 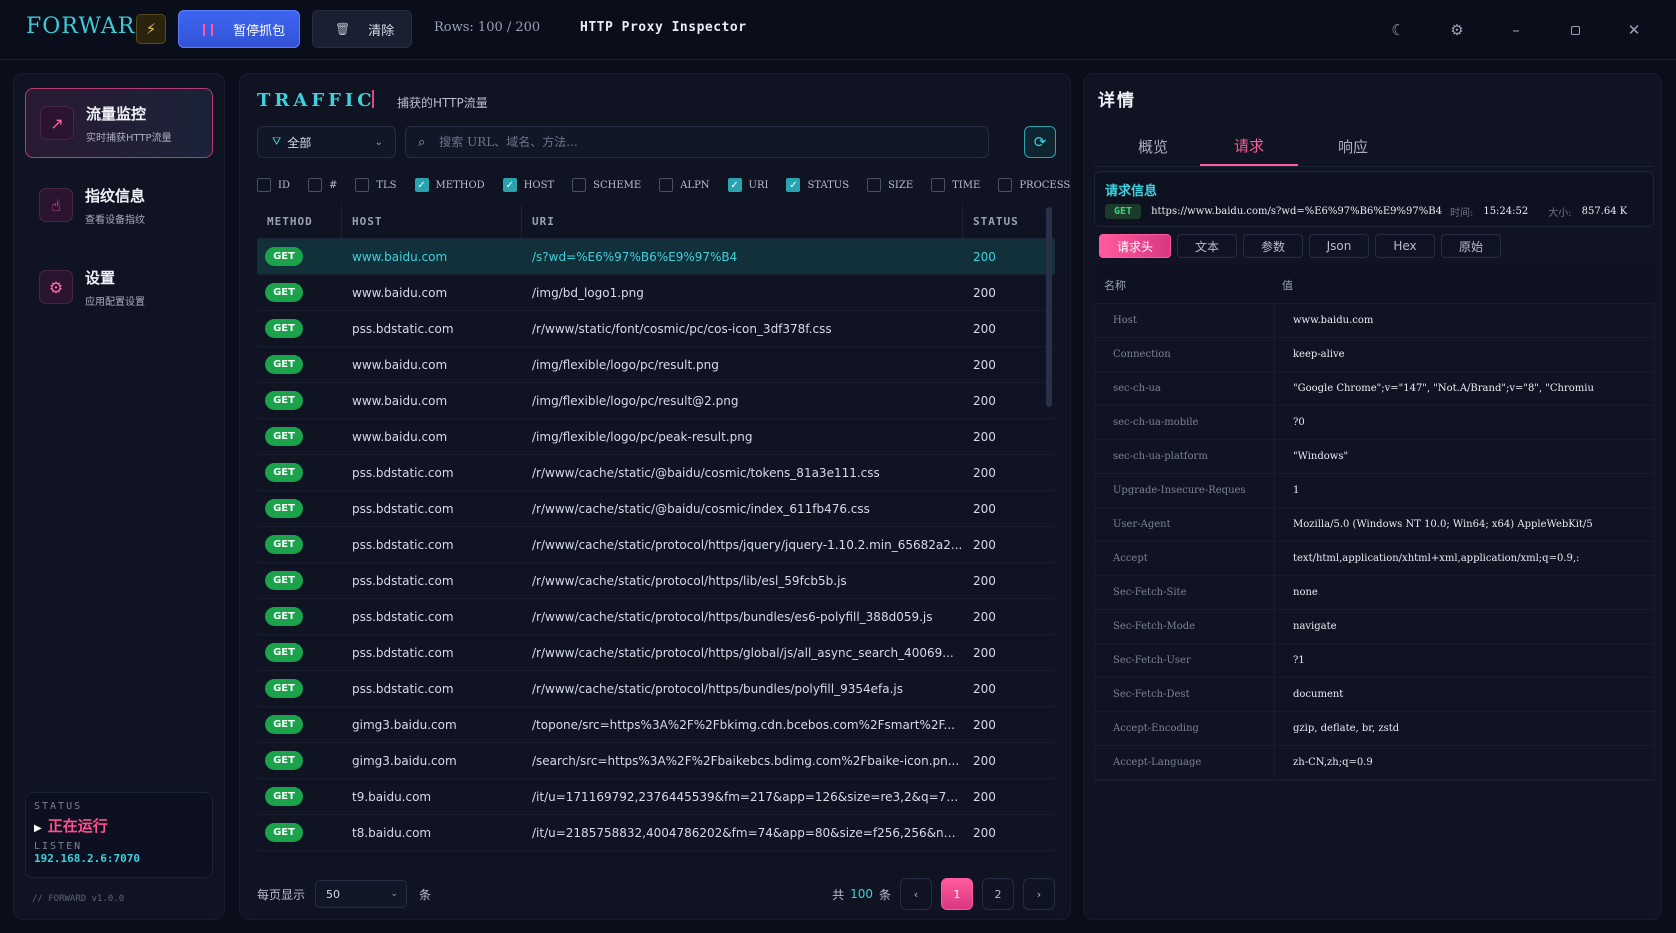 I want to click on time-label: 时间:, so click(x=1461, y=213).